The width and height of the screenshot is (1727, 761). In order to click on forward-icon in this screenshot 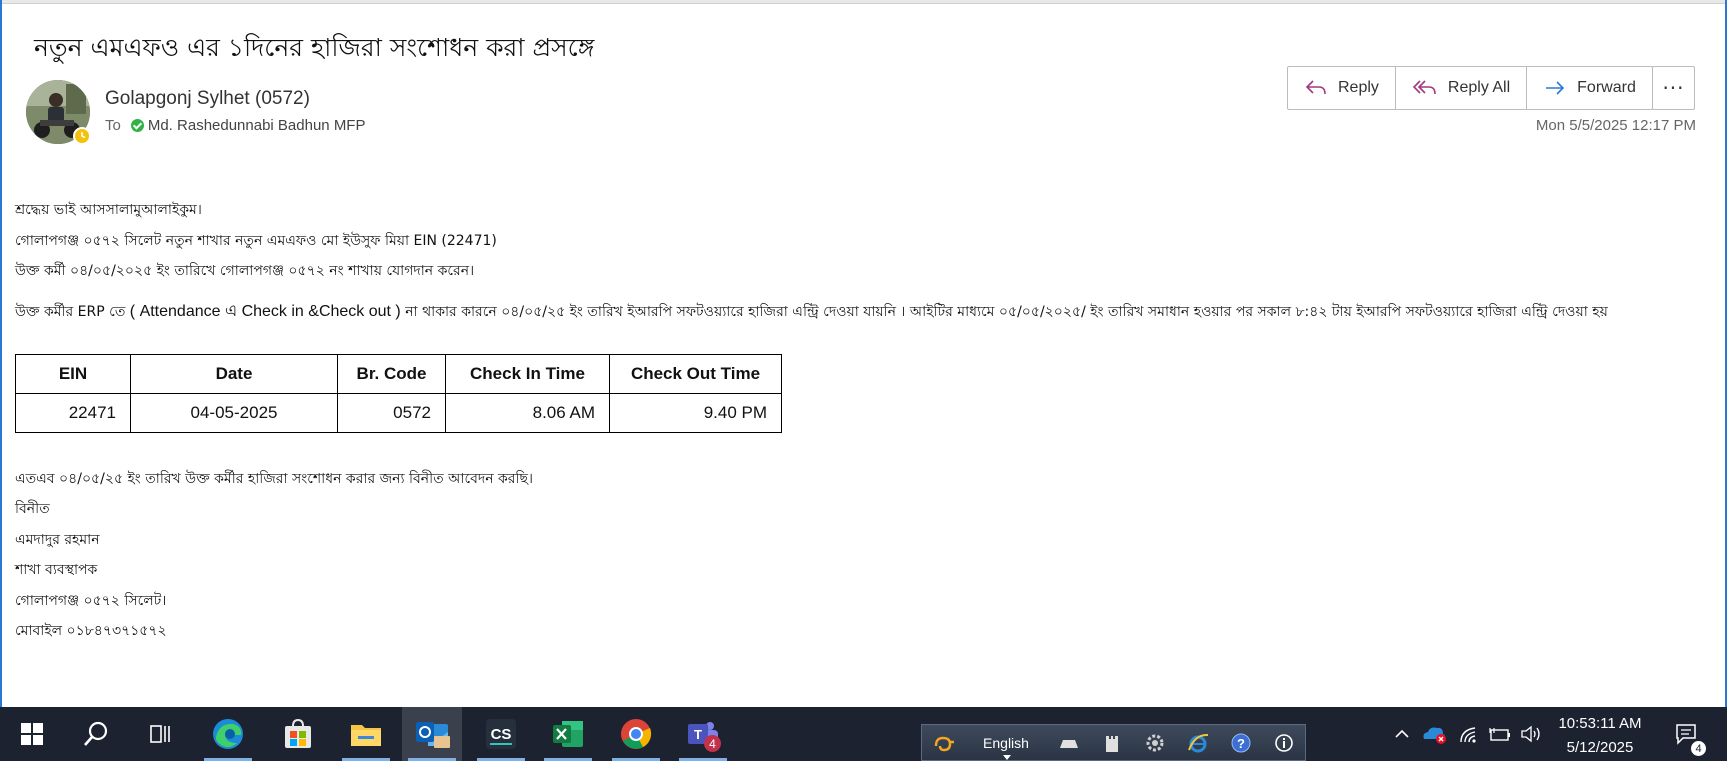, I will do `click(1555, 88)`.